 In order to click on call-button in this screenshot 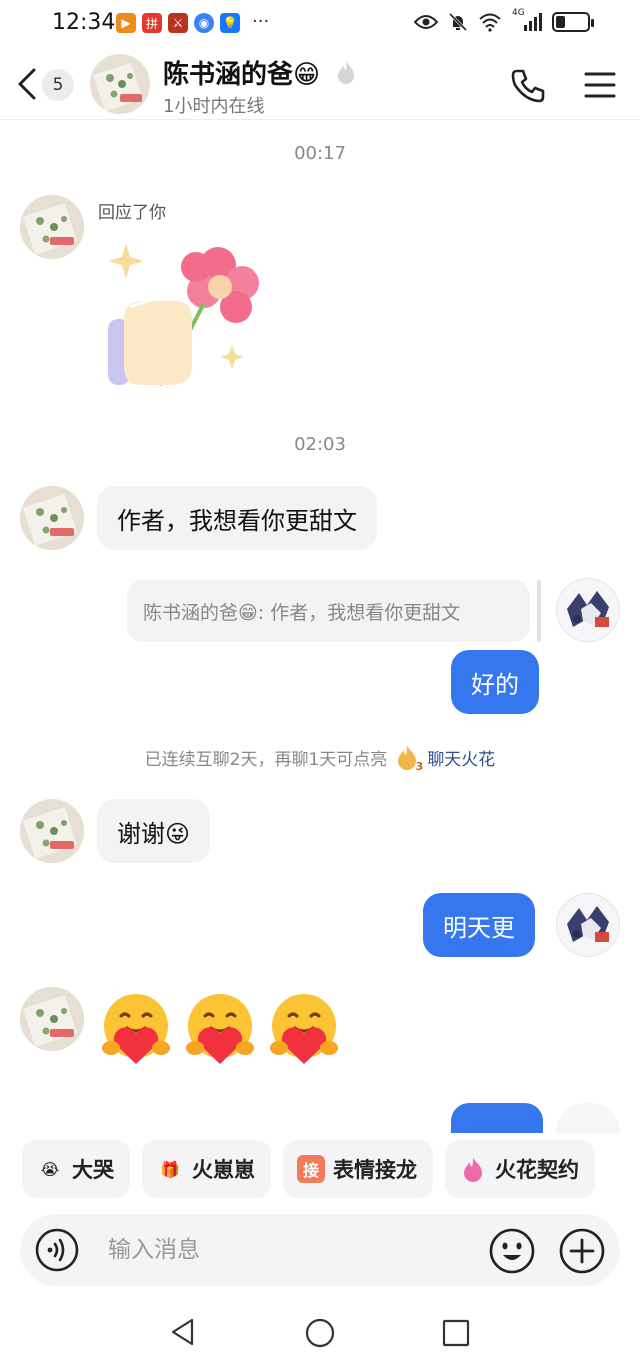, I will do `click(528, 86)`.